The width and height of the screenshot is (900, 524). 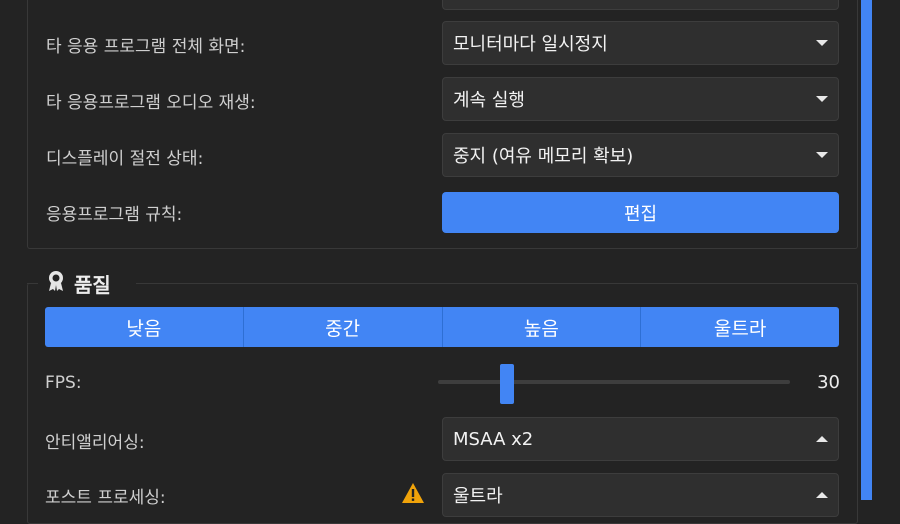 I want to click on fps-slider-handle, so click(x=507, y=384).